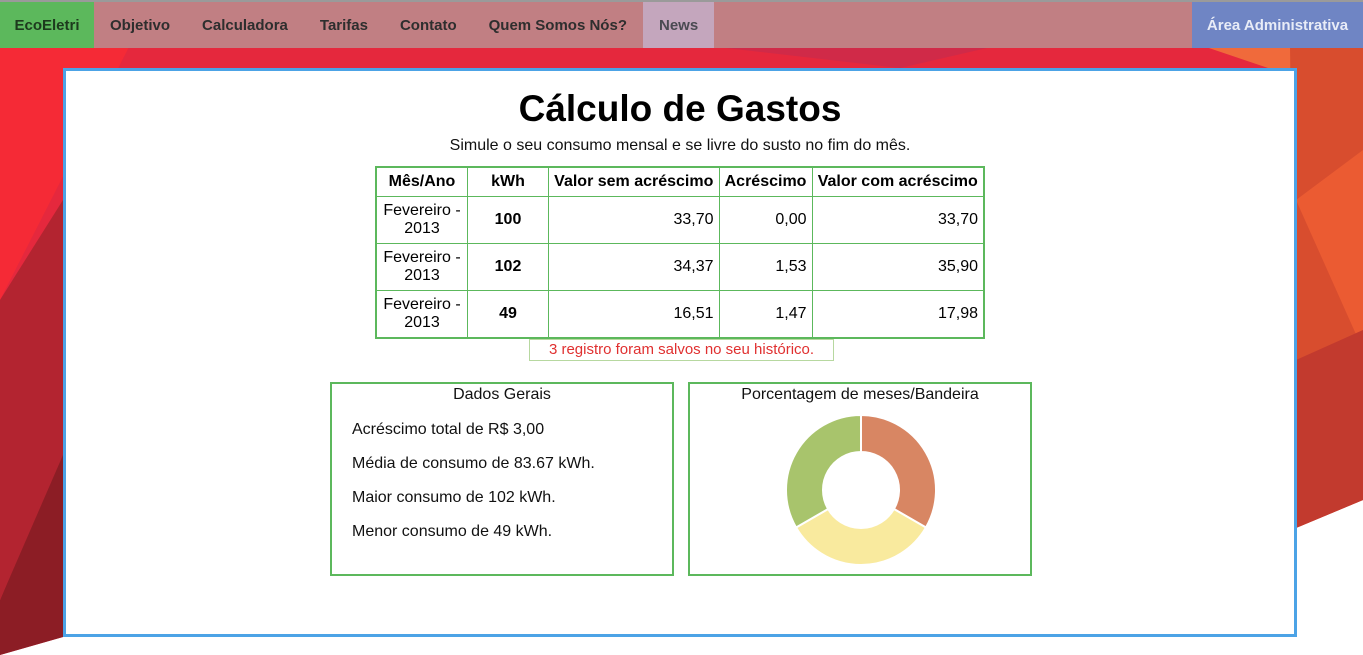  What do you see at coordinates (508, 220) in the screenshot?
I see `cell-kwh: 100` at bounding box center [508, 220].